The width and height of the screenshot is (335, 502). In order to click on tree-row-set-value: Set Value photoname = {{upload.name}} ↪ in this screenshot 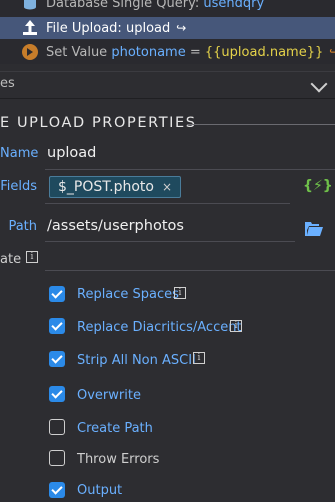, I will do `click(178, 52)`.